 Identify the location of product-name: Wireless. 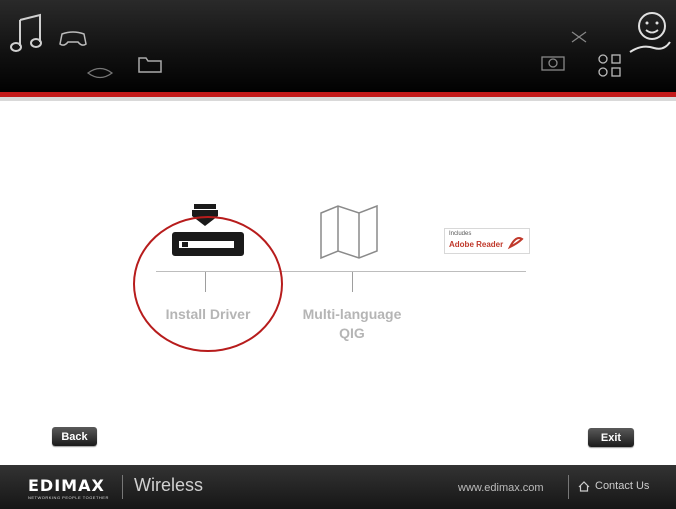
(169, 485).